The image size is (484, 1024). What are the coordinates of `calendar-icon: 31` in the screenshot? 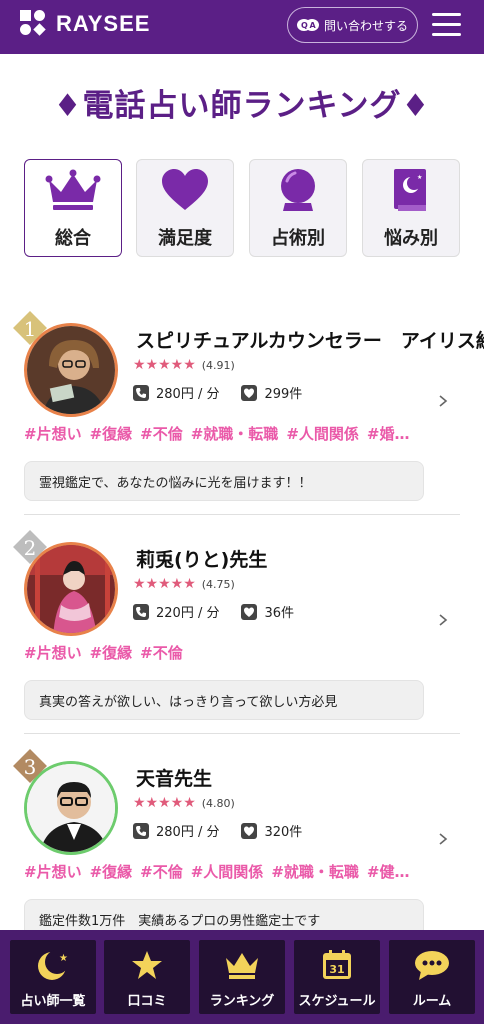 It's located at (337, 965).